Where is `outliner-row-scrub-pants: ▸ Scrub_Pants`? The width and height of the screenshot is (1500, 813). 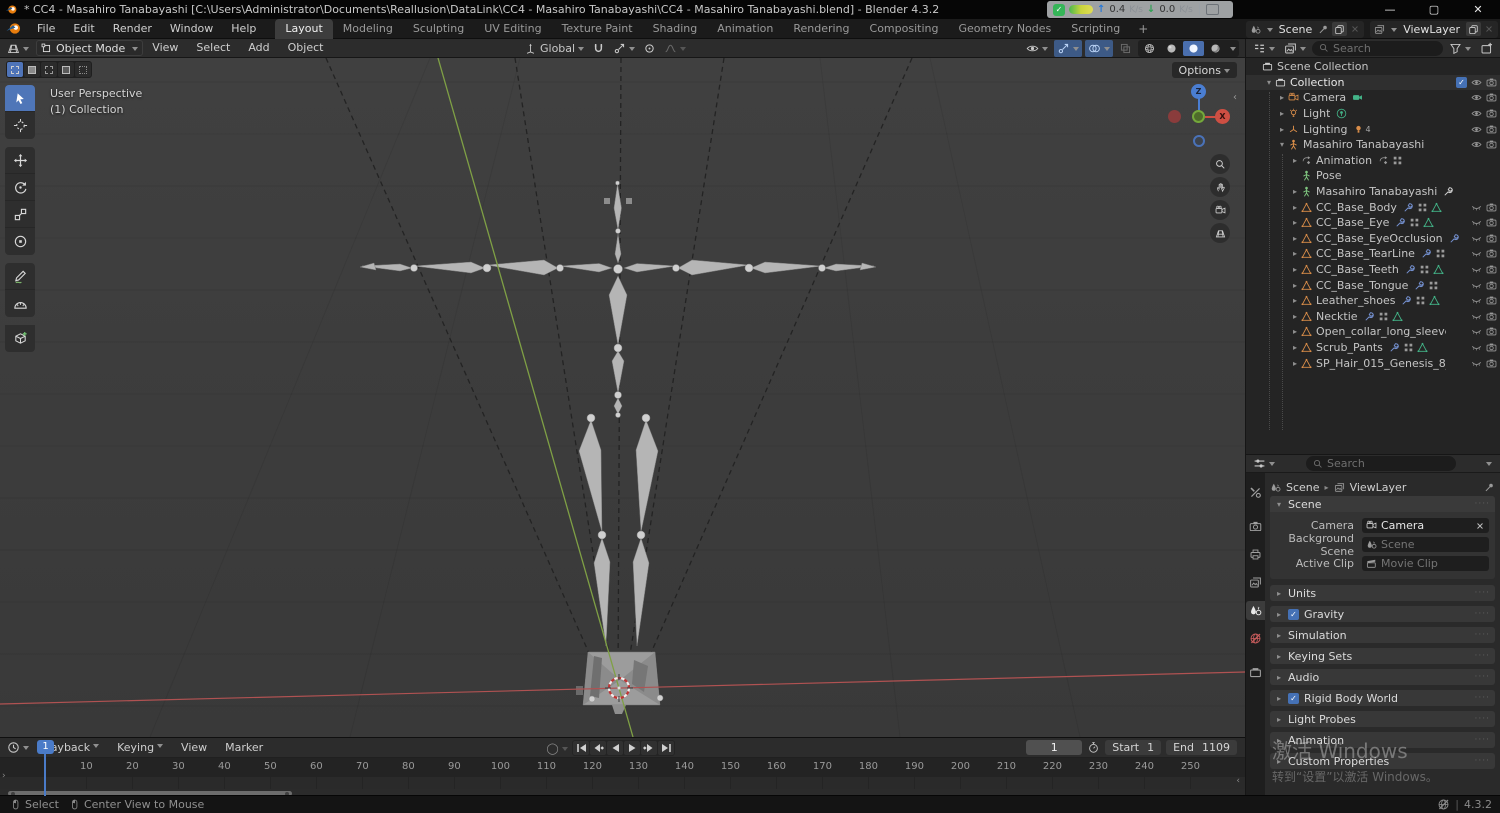 outliner-row-scrub-pants: ▸ Scrub_Pants is located at coordinates (1373, 348).